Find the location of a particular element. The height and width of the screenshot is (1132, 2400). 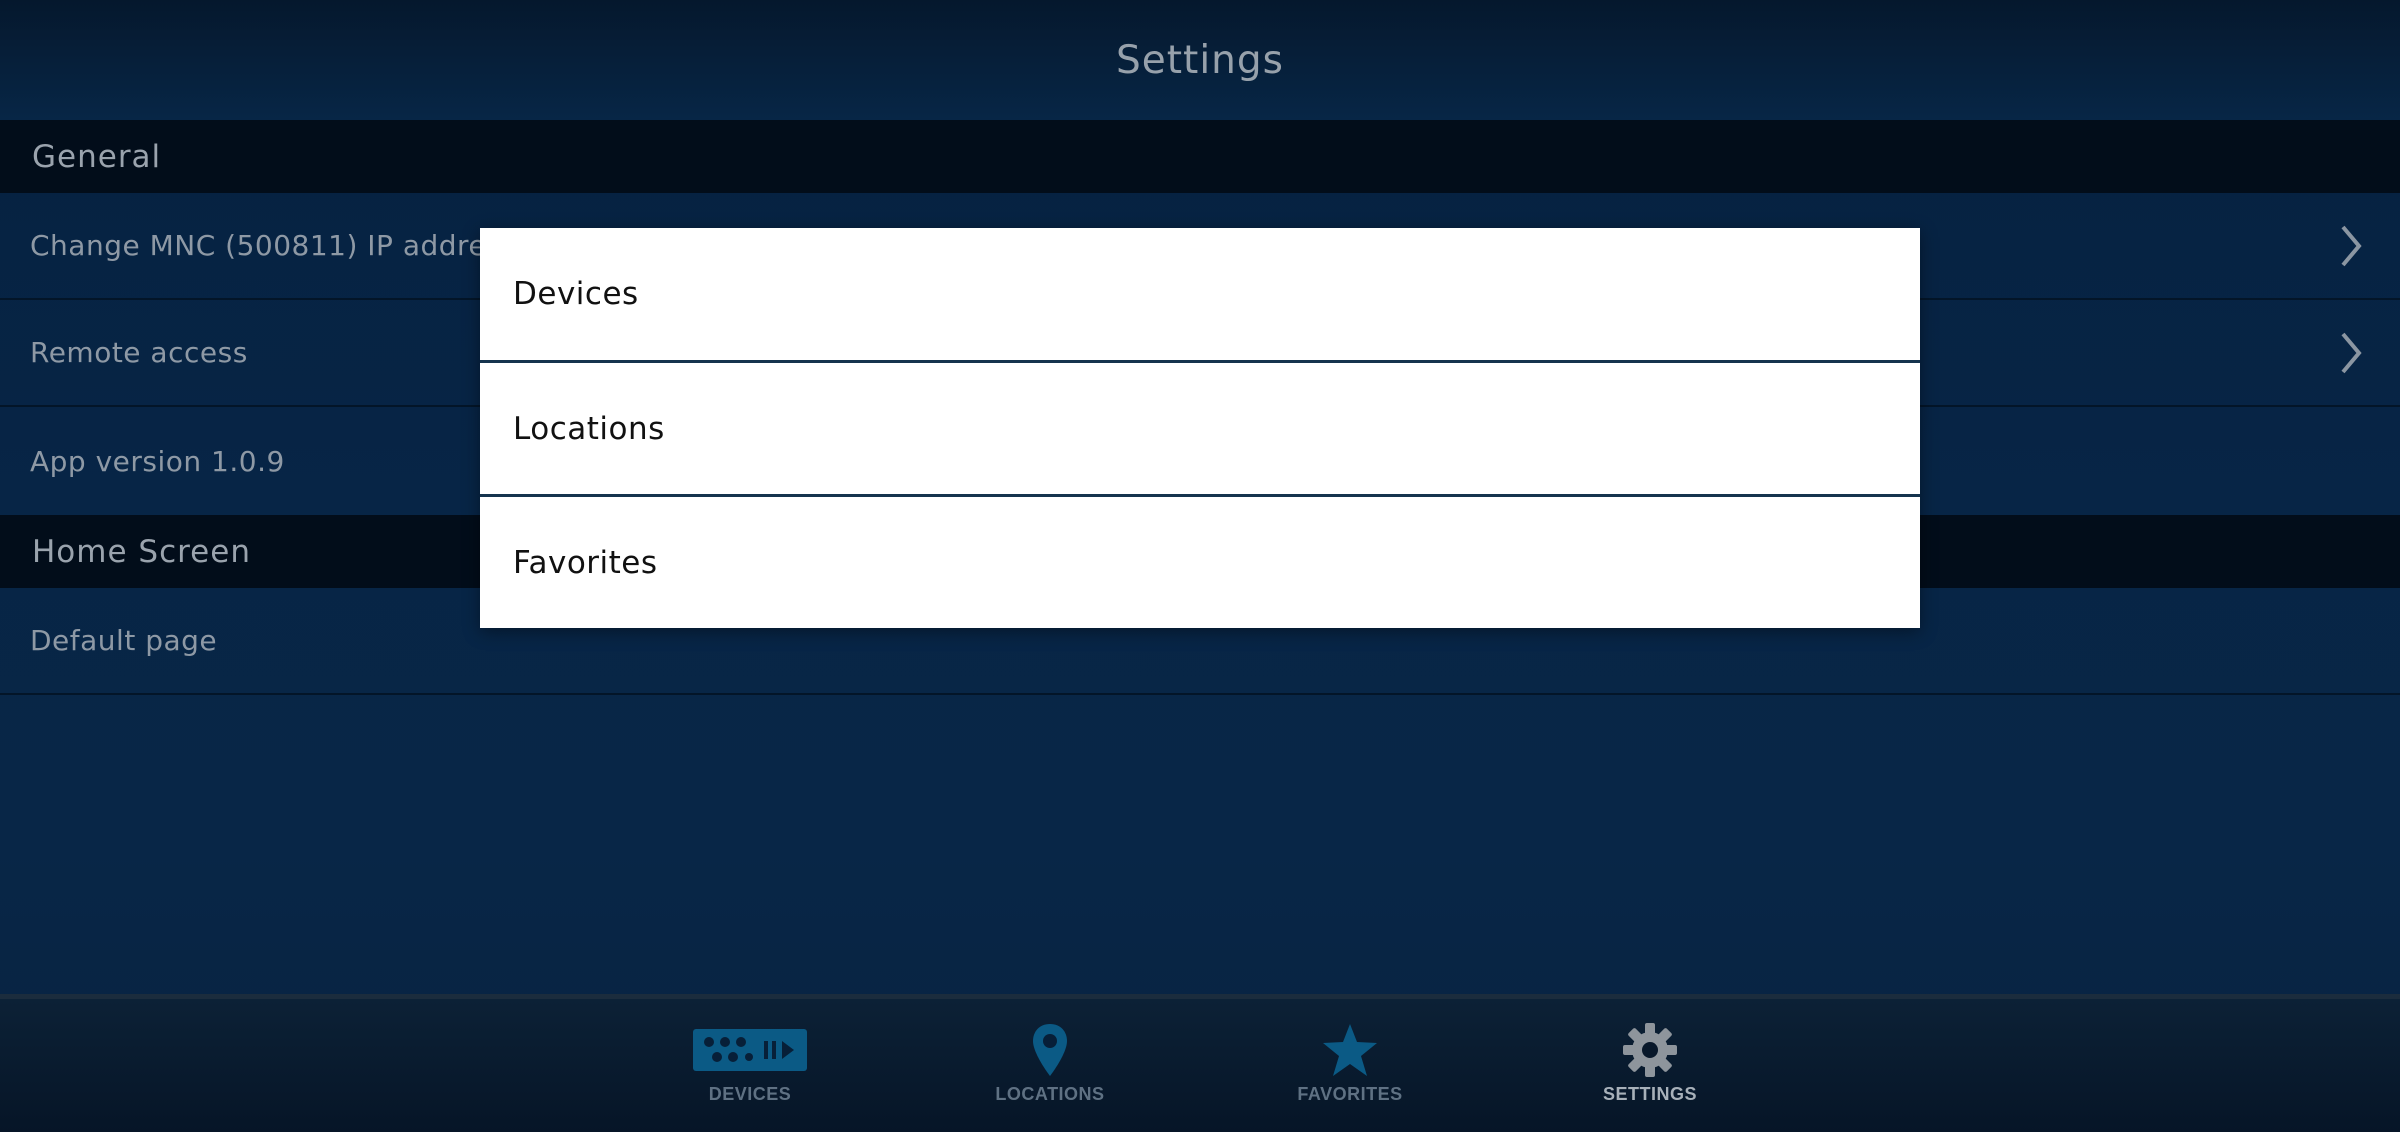

tab-label: SETTINGS is located at coordinates (1649, 1094).